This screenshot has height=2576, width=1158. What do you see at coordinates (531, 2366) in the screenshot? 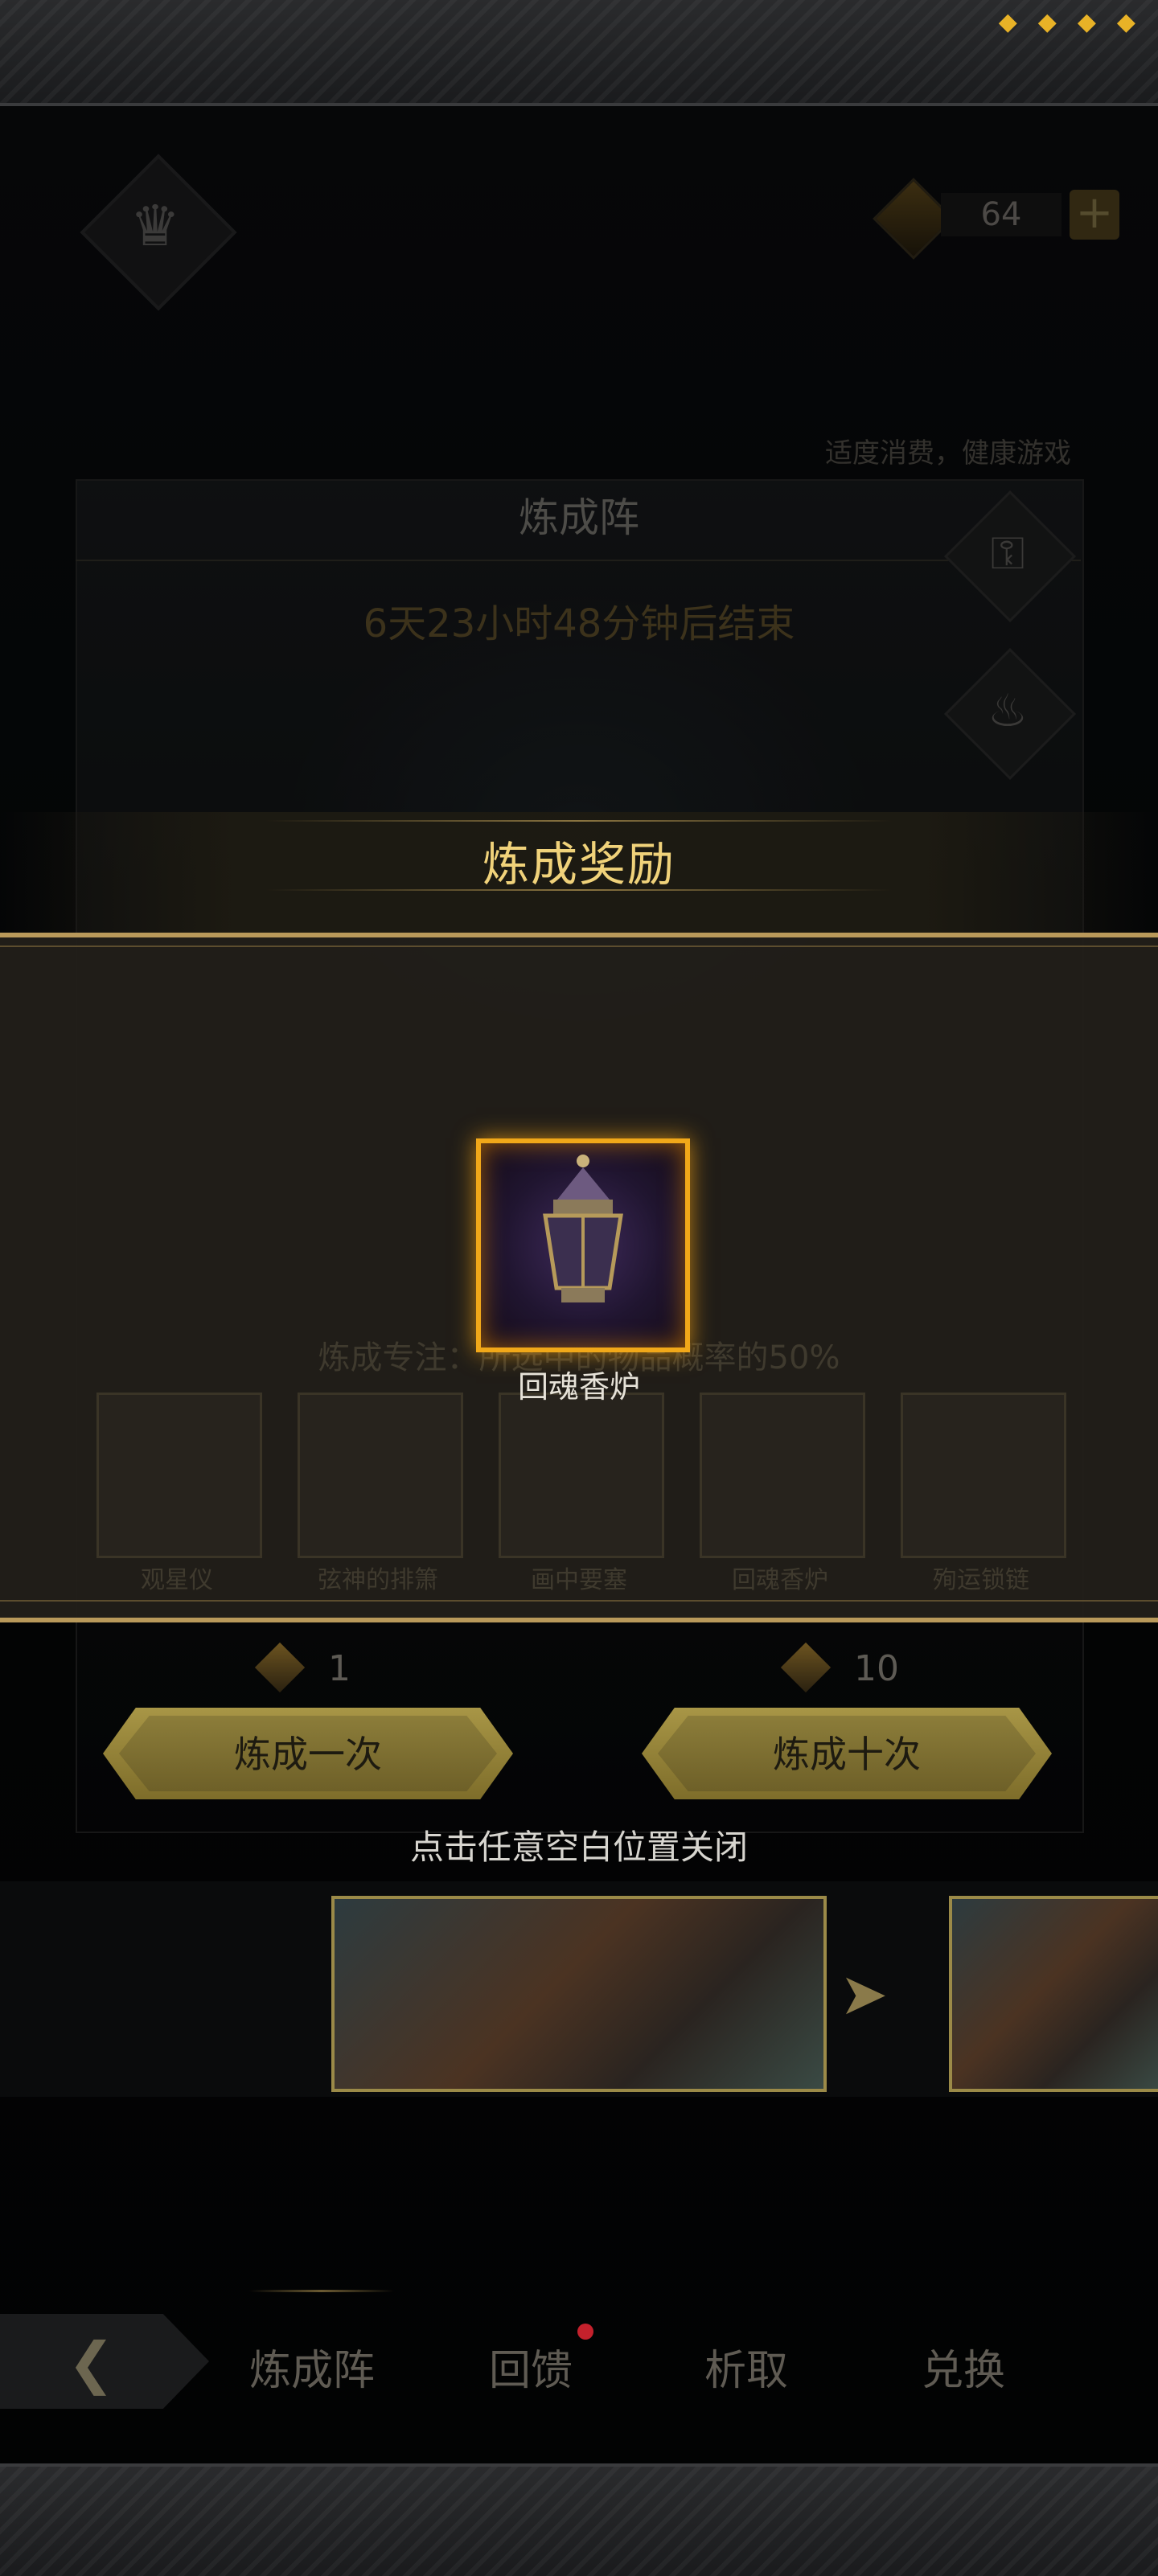
I see `tab-feedback: 回馈` at bounding box center [531, 2366].